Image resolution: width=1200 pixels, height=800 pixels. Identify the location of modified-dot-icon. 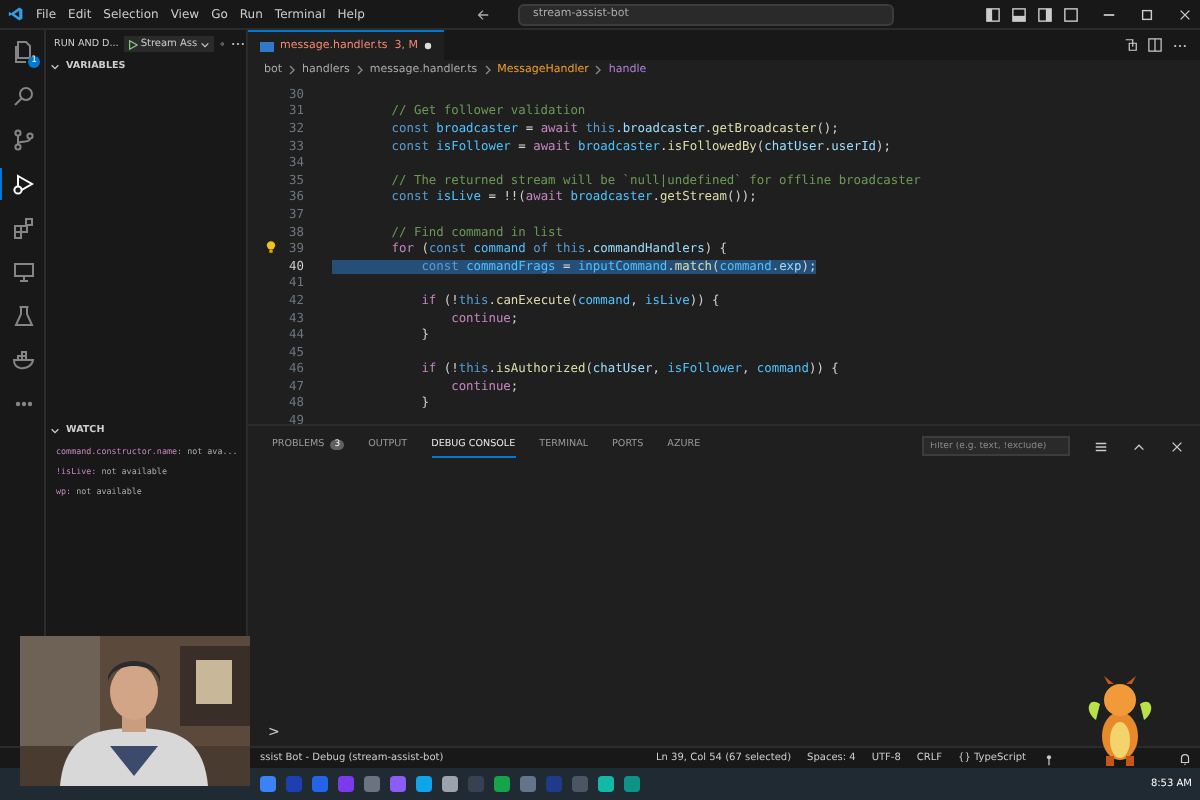
(427, 46).